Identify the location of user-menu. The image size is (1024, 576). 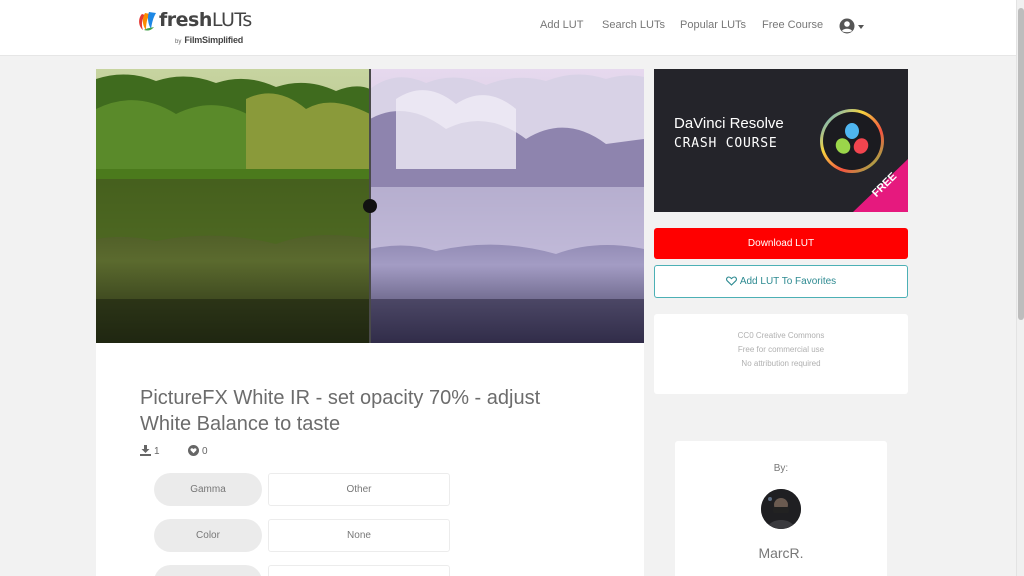
(853, 27).